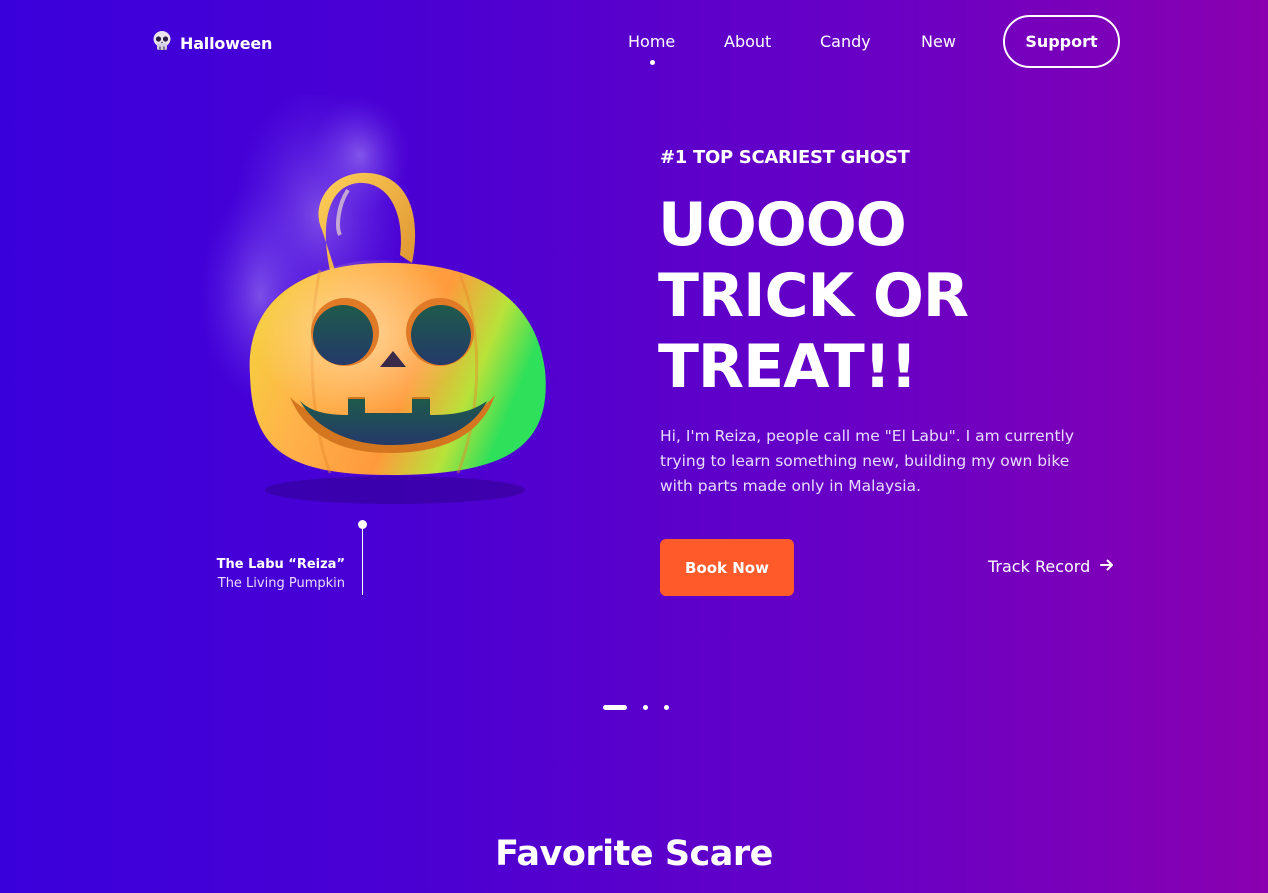  I want to click on character-caption: The Labu “Reiza” The Living Pumpkin, so click(281, 575).